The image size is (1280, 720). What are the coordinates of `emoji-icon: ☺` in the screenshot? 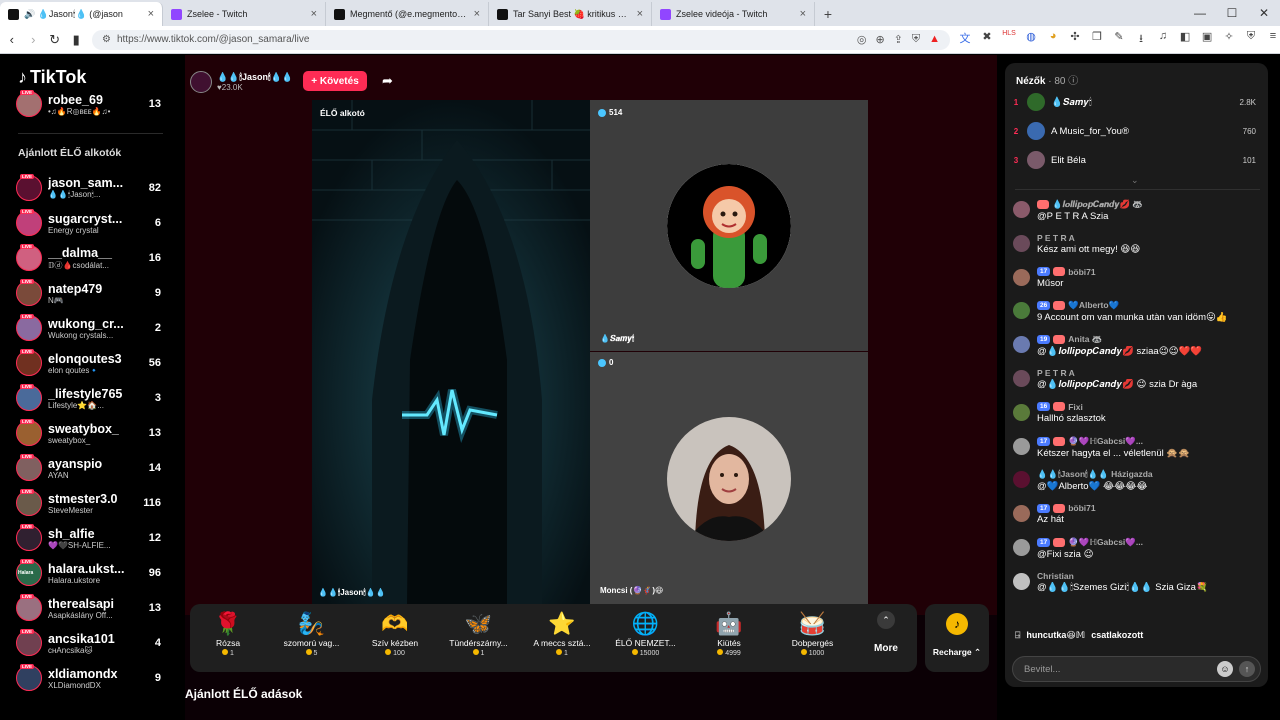 It's located at (1225, 669).